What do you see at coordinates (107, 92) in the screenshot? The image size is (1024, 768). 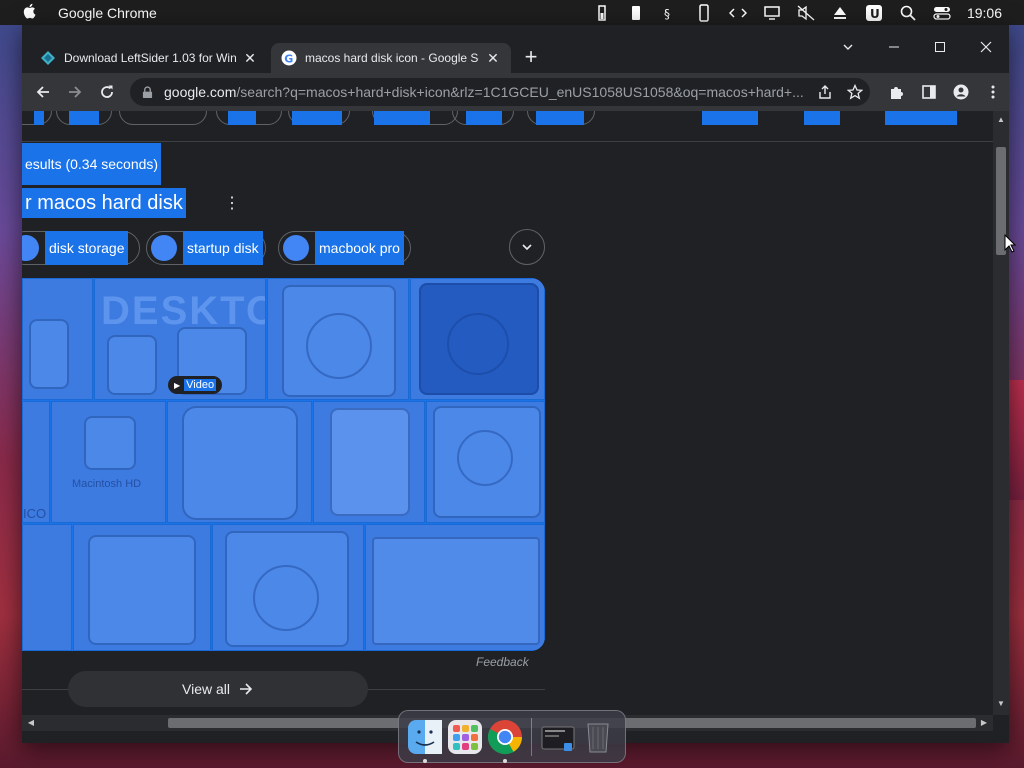 I see `reload-button` at bounding box center [107, 92].